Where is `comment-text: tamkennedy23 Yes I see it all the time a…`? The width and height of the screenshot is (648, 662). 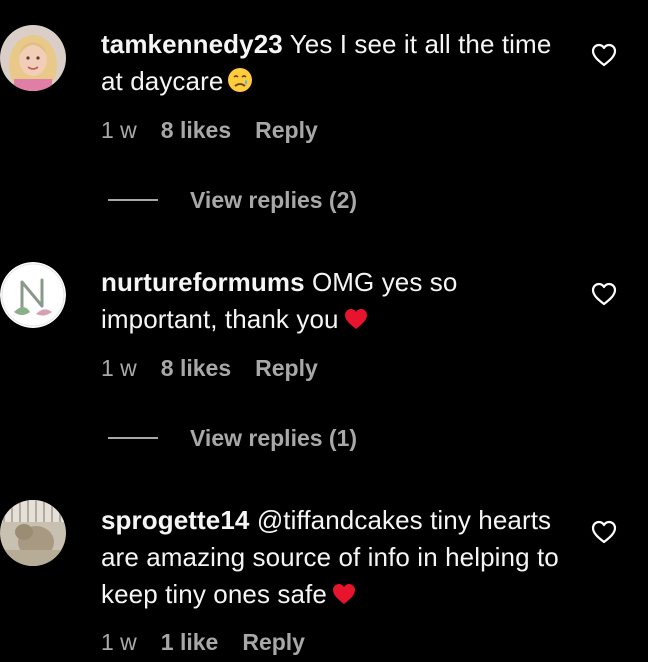 comment-text: tamkennedy23 Yes I see it all the time a… is located at coordinates (331, 64).